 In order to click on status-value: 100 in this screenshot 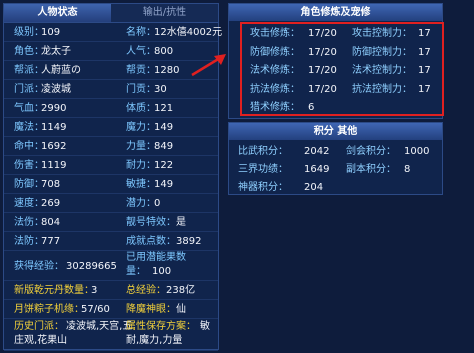, I will do `click(162, 271)`.